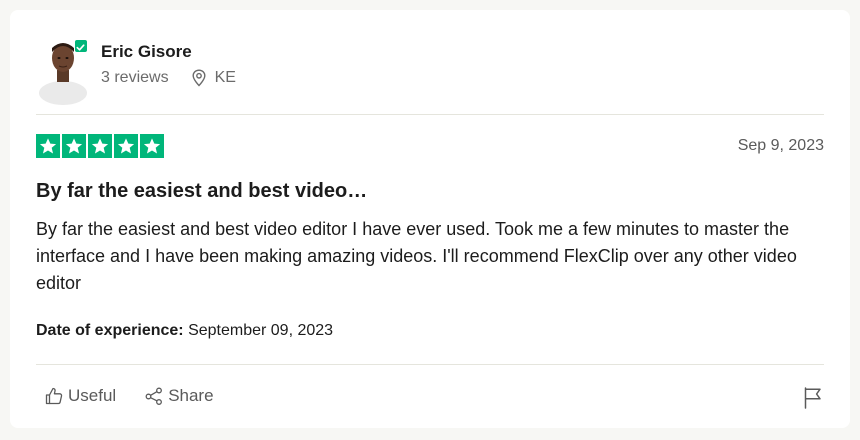  What do you see at coordinates (261, 330) in the screenshot?
I see `experience-date: September 09, 2023` at bounding box center [261, 330].